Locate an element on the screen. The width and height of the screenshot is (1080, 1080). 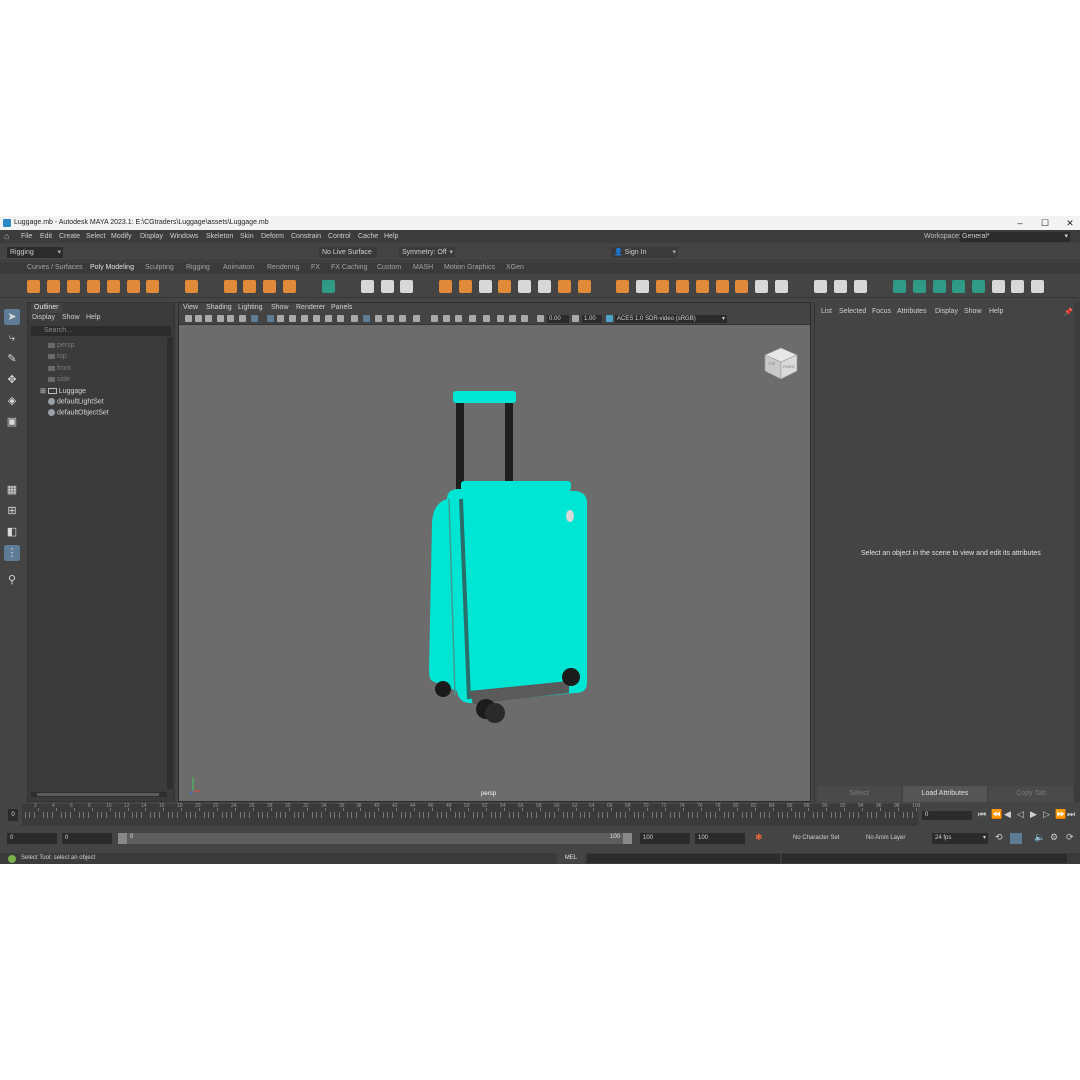
step-forward-frame-icon: ▷ is located at coordinates (1046, 814).